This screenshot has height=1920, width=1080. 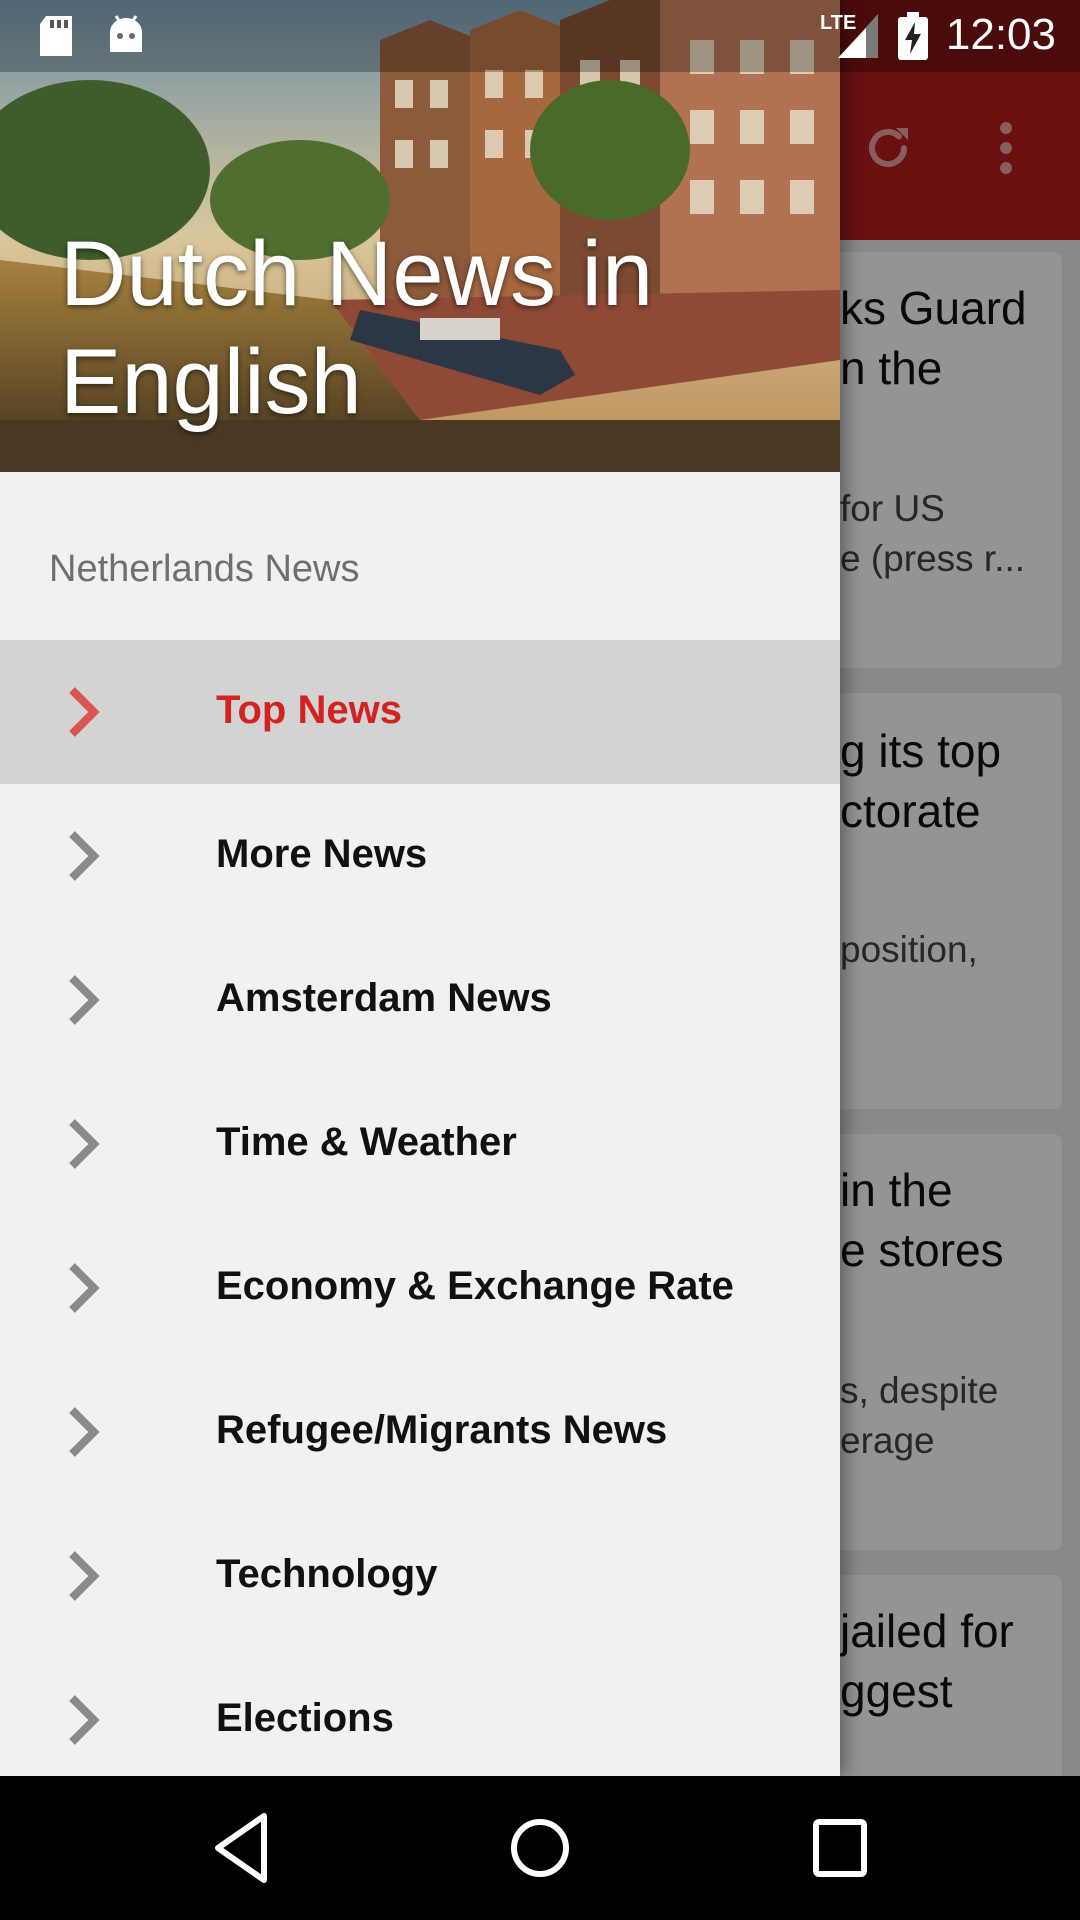 I want to click on back-icon, so click(x=242, y=1850).